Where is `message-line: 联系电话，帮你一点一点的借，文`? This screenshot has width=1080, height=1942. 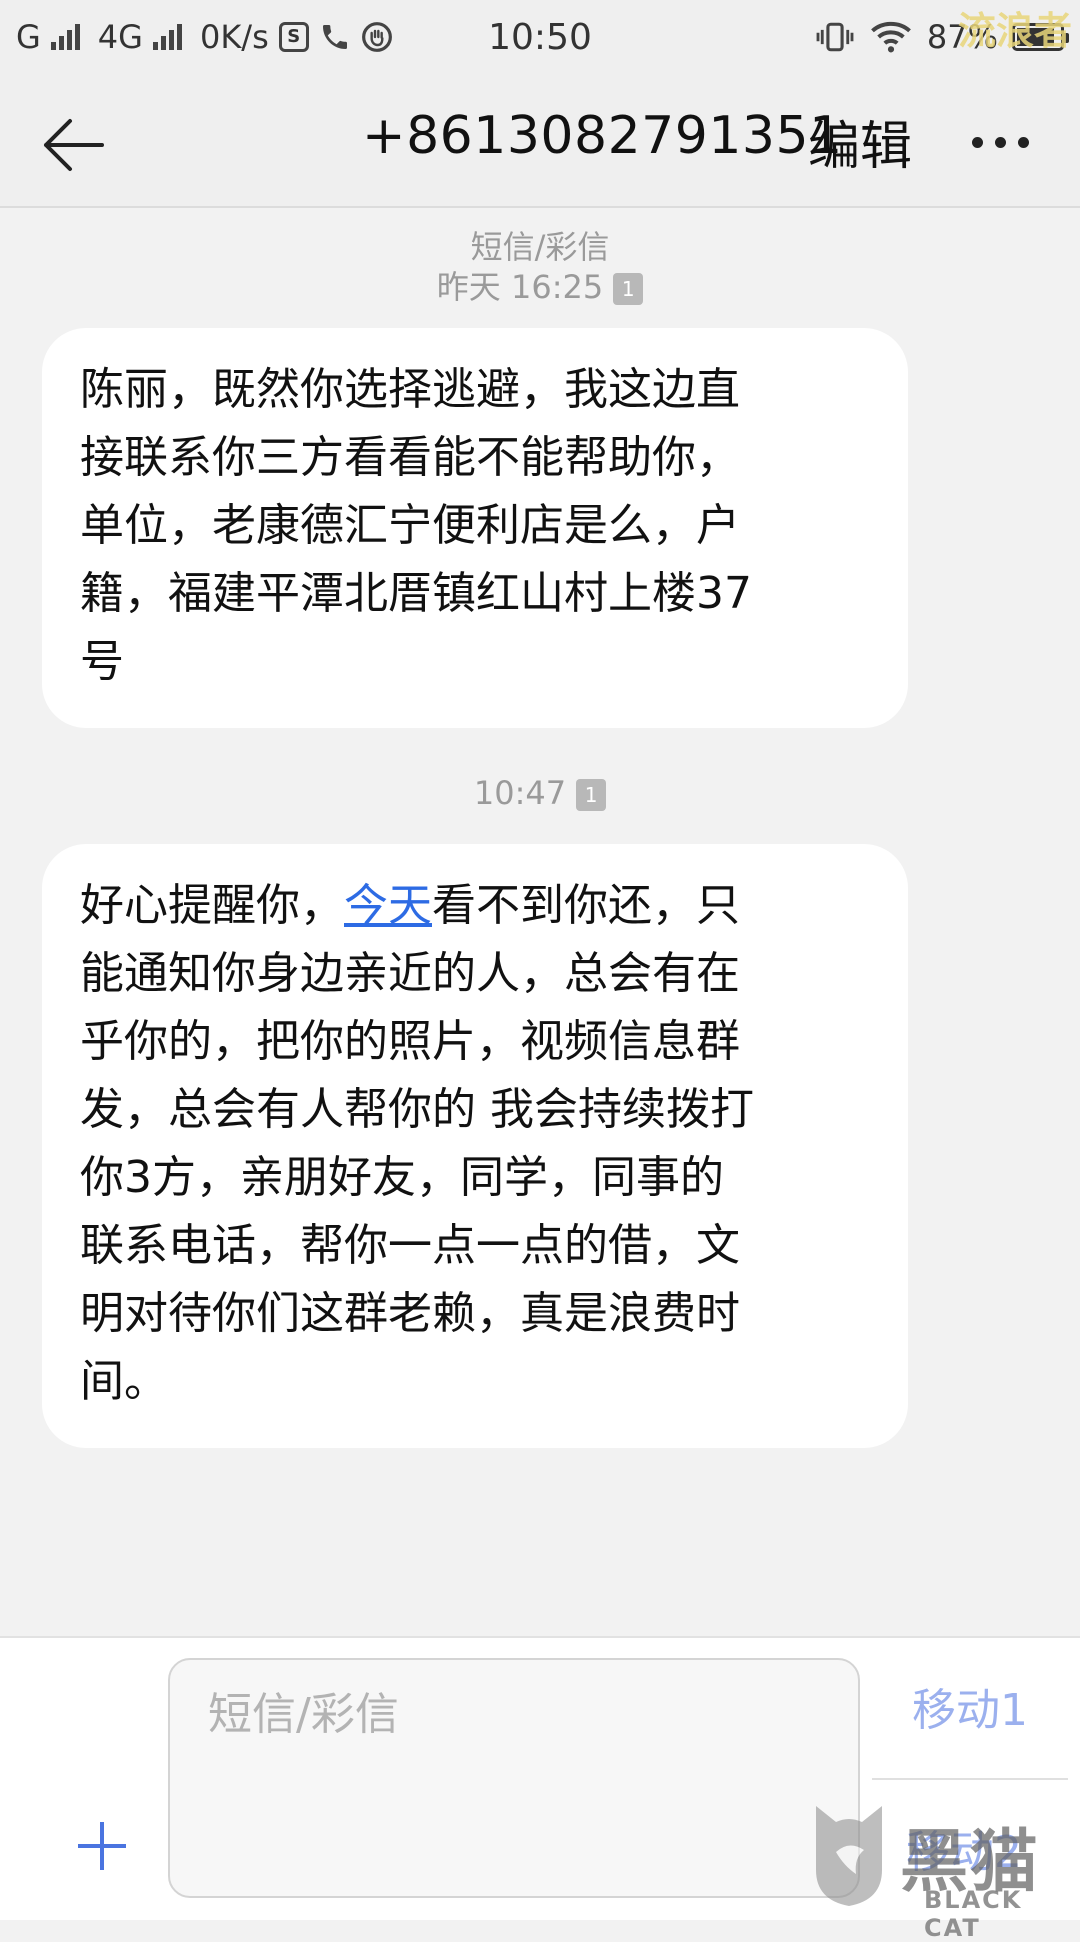 message-line: 联系电话，帮你一点一点的借，文 is located at coordinates (410, 1245).